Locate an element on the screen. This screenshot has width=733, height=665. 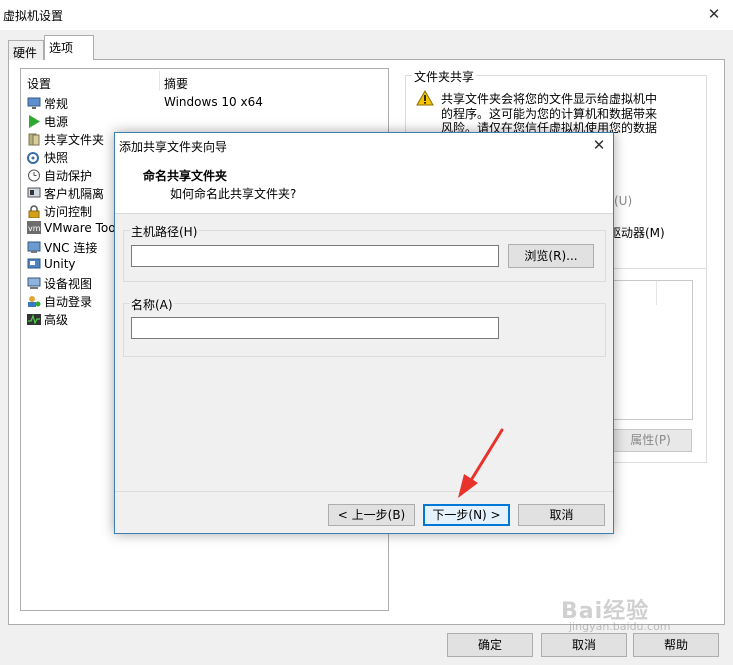
unity-icon is located at coordinates (34, 263).